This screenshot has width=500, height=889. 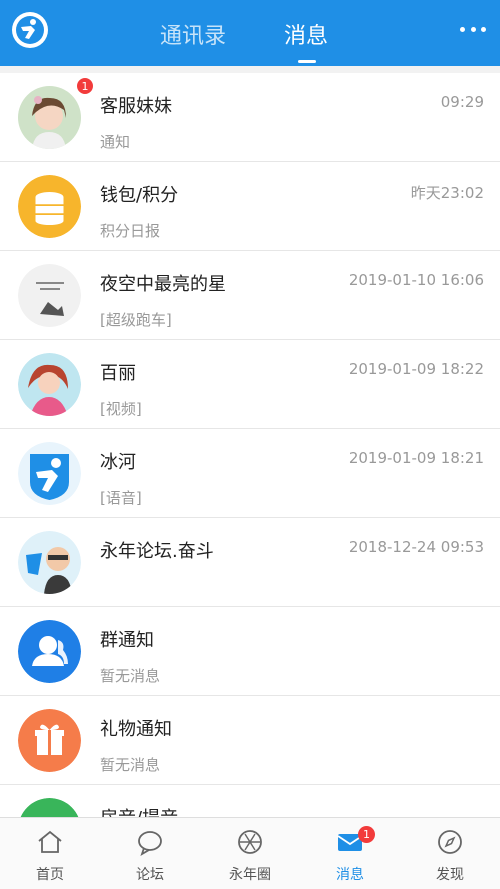 I want to click on conversation-preview: [视频], so click(x=121, y=409).